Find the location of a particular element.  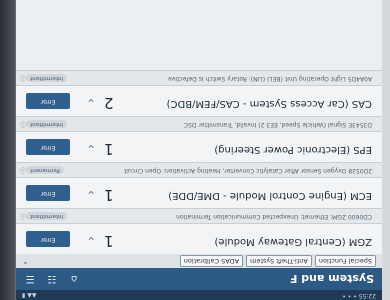

status-time: 22:55 • • • is located at coordinates (359, 295).